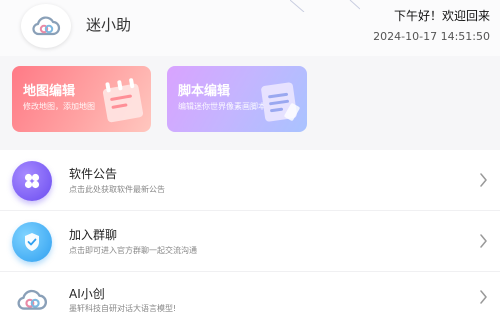 The height and width of the screenshot is (333, 500). I want to click on ai-icon-badge, so click(32, 300).